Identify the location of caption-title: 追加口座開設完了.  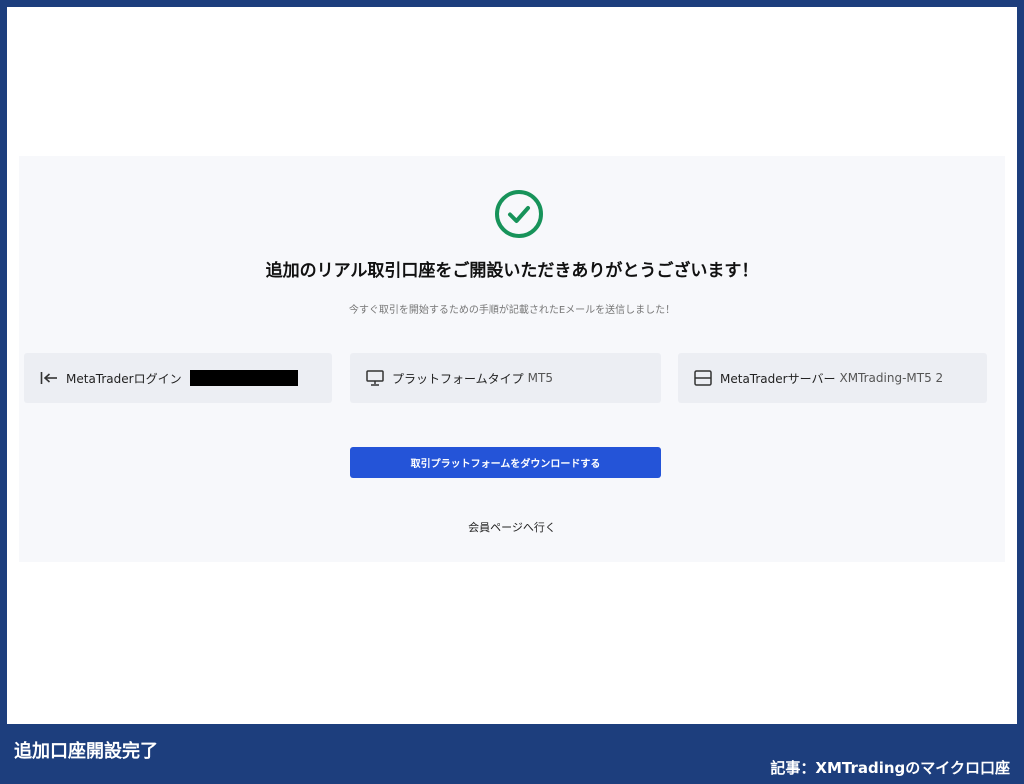
(86, 751).